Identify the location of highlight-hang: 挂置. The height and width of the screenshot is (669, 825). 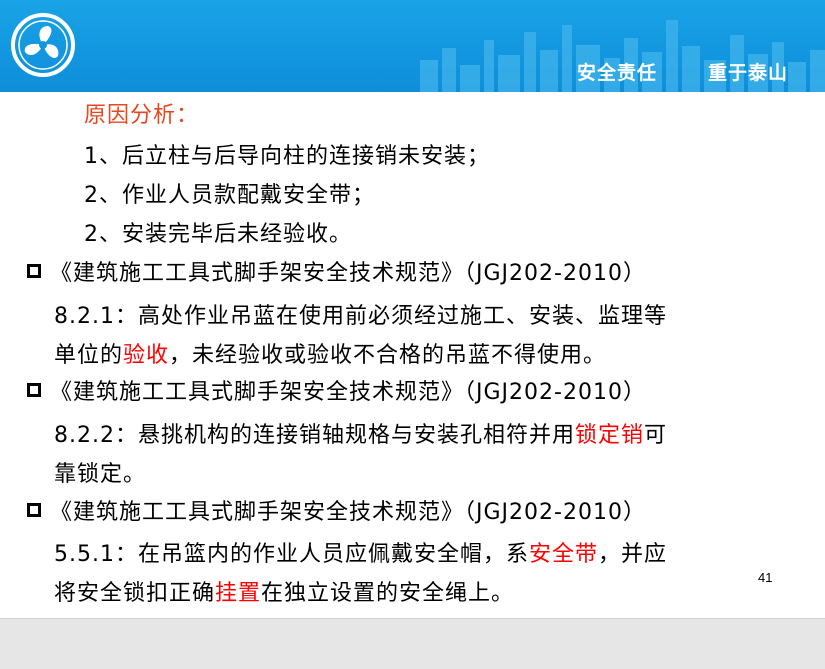
(238, 593).